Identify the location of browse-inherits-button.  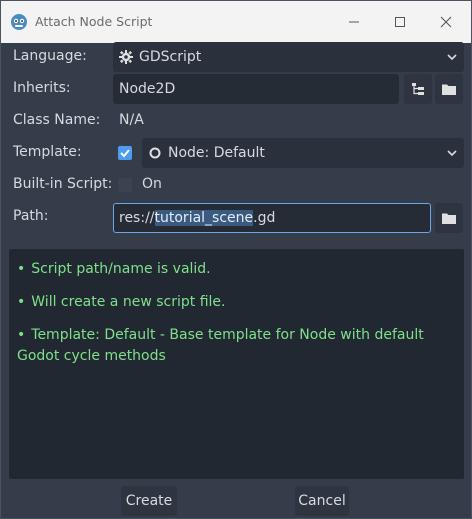
(449, 89).